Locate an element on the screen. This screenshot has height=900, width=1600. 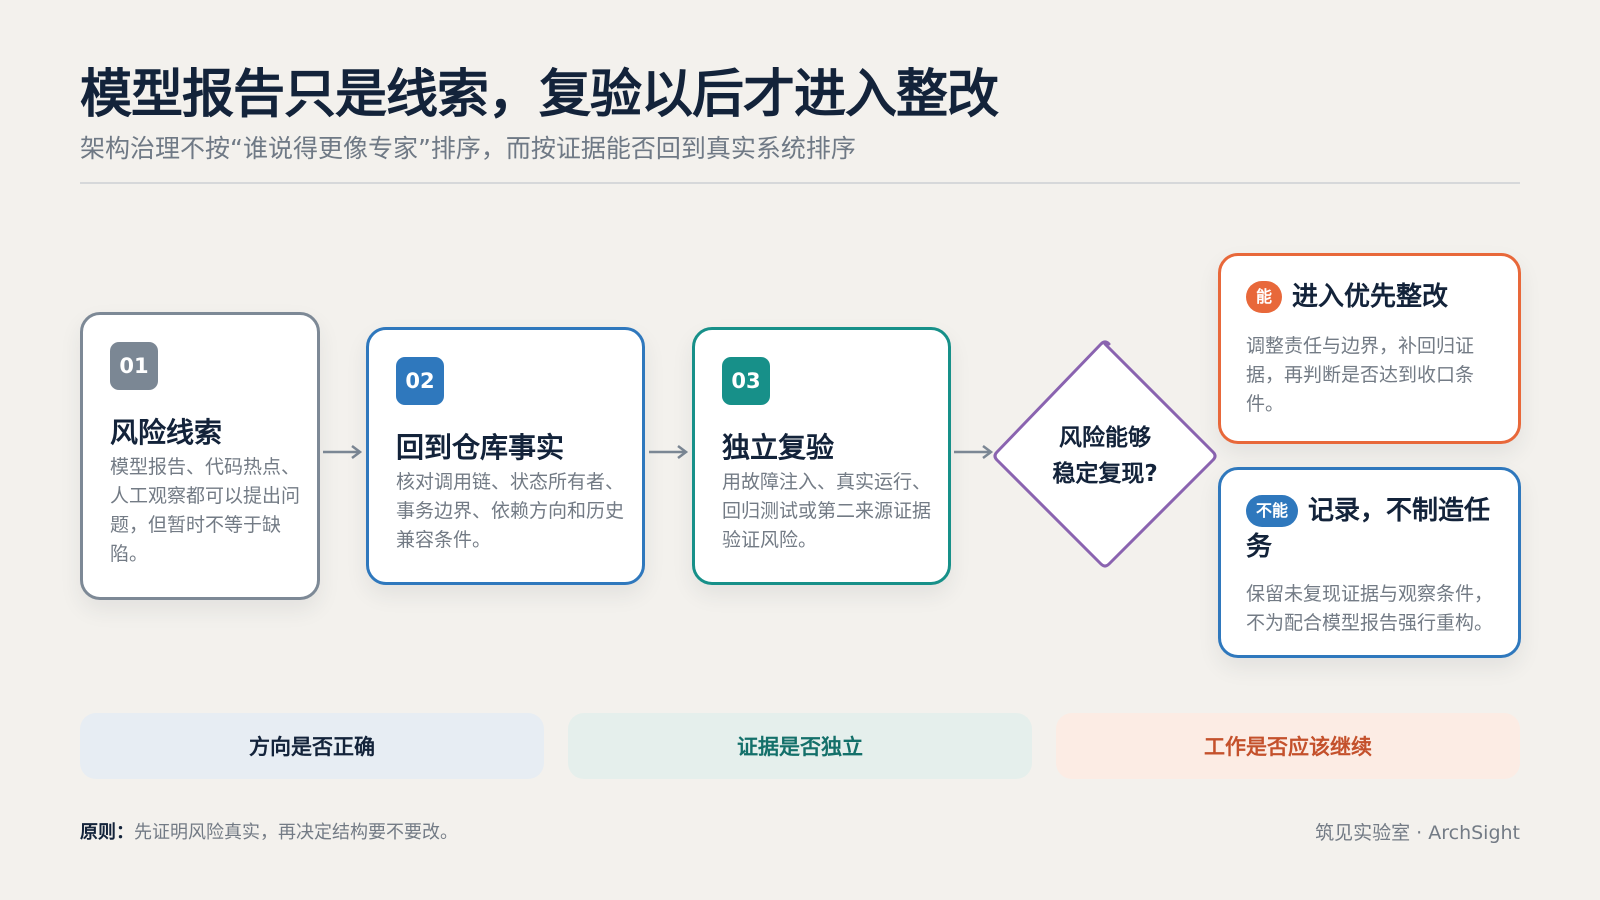
outcome-card-yes: 能进入优先整改 调整责任与边界，补回归证据，再判断是否达到收口条件。 is located at coordinates (1369, 348).